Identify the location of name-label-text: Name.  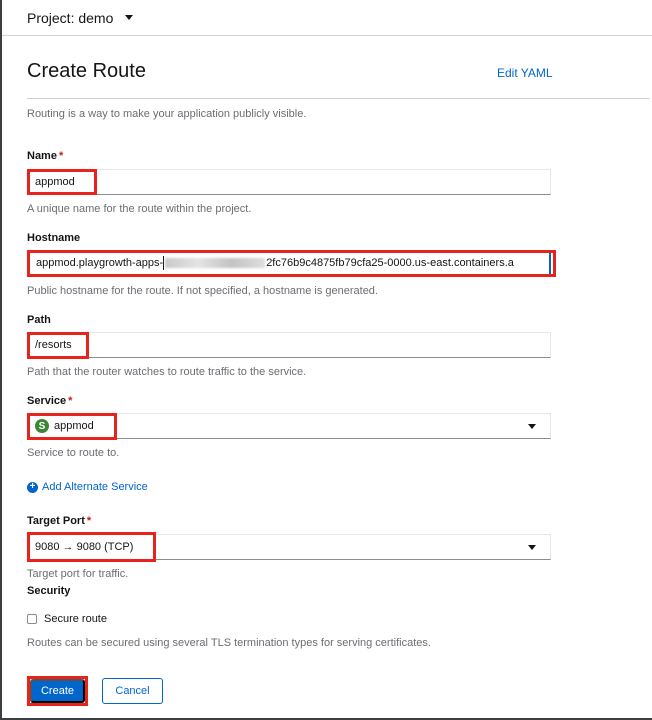
(42, 156).